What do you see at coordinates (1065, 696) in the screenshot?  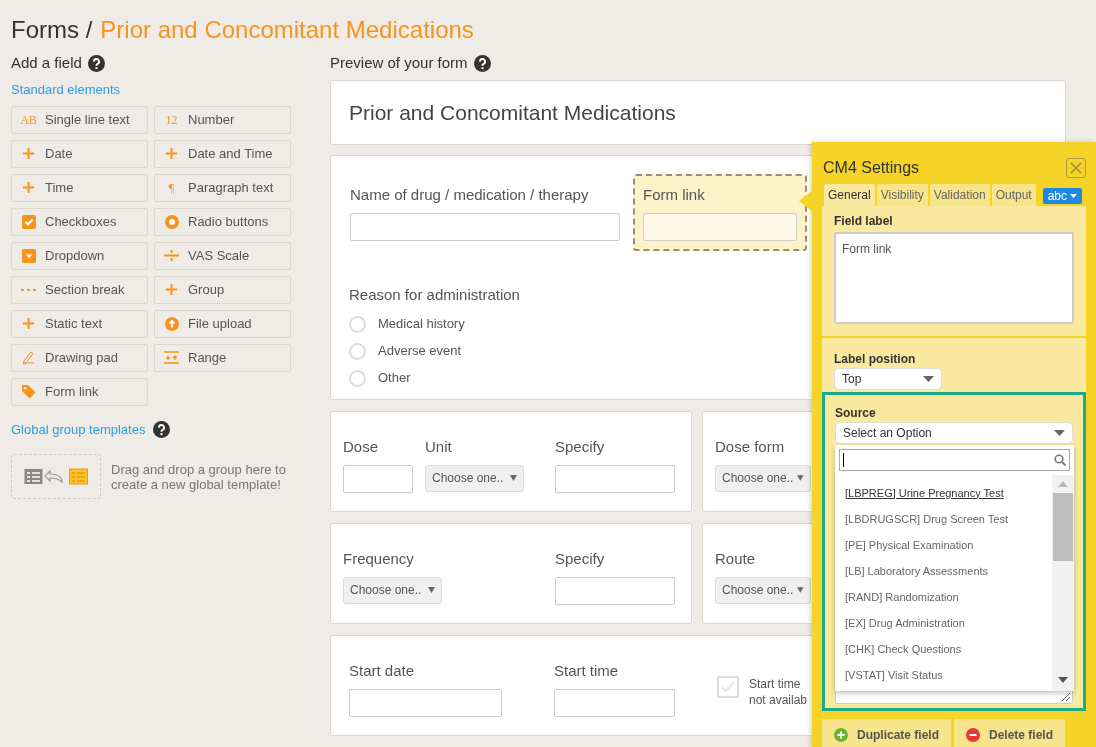 I see `resize-handle-icon` at bounding box center [1065, 696].